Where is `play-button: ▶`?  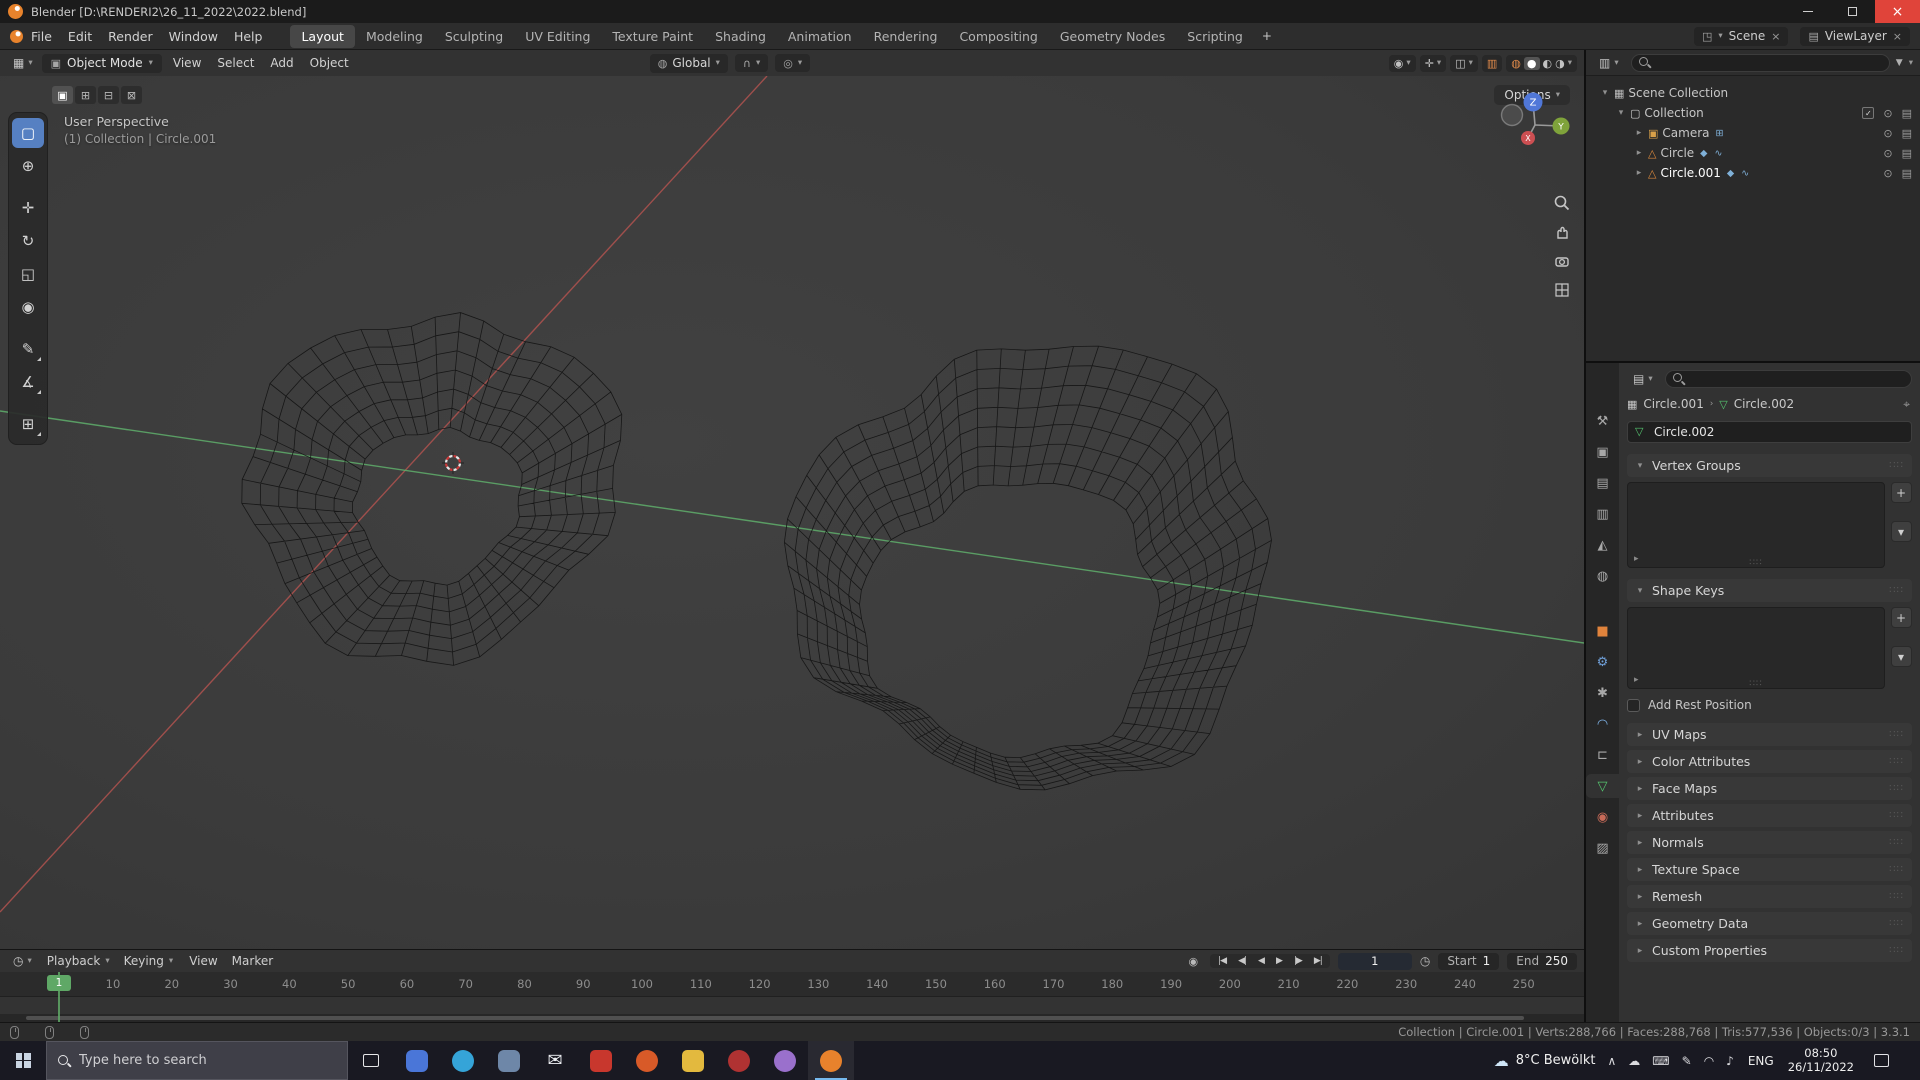 play-button: ▶ is located at coordinates (1279, 961).